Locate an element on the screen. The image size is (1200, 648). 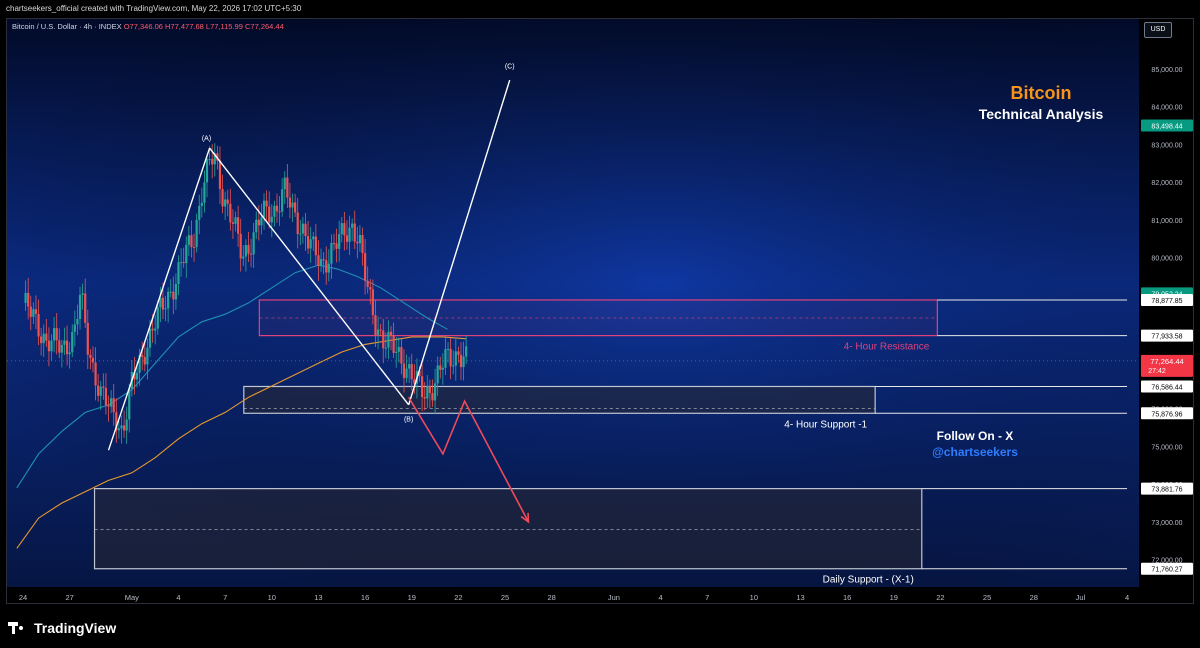
tradingview-logo: TradingView is located at coordinates (62, 628).